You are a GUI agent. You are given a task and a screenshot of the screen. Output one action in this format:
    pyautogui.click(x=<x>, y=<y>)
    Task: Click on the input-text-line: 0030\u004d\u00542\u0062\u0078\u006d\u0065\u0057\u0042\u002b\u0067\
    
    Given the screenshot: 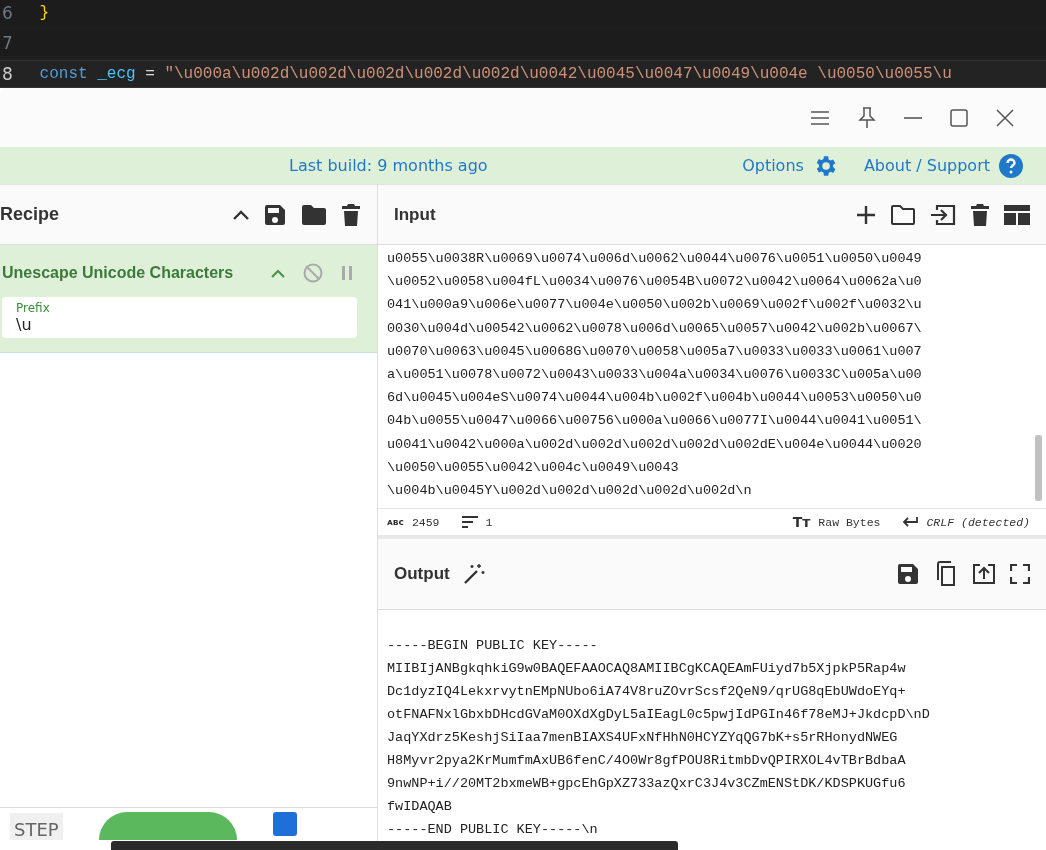 What is the action you would take?
    pyautogui.click(x=655, y=328)
    